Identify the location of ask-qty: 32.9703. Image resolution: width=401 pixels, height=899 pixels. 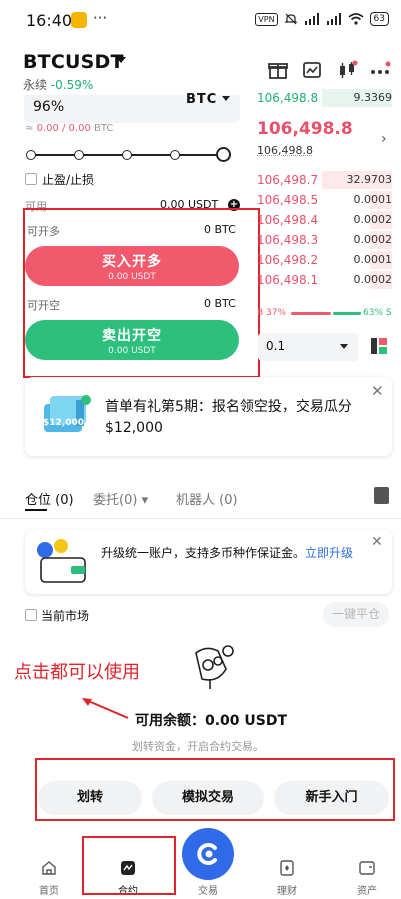
(369, 179).